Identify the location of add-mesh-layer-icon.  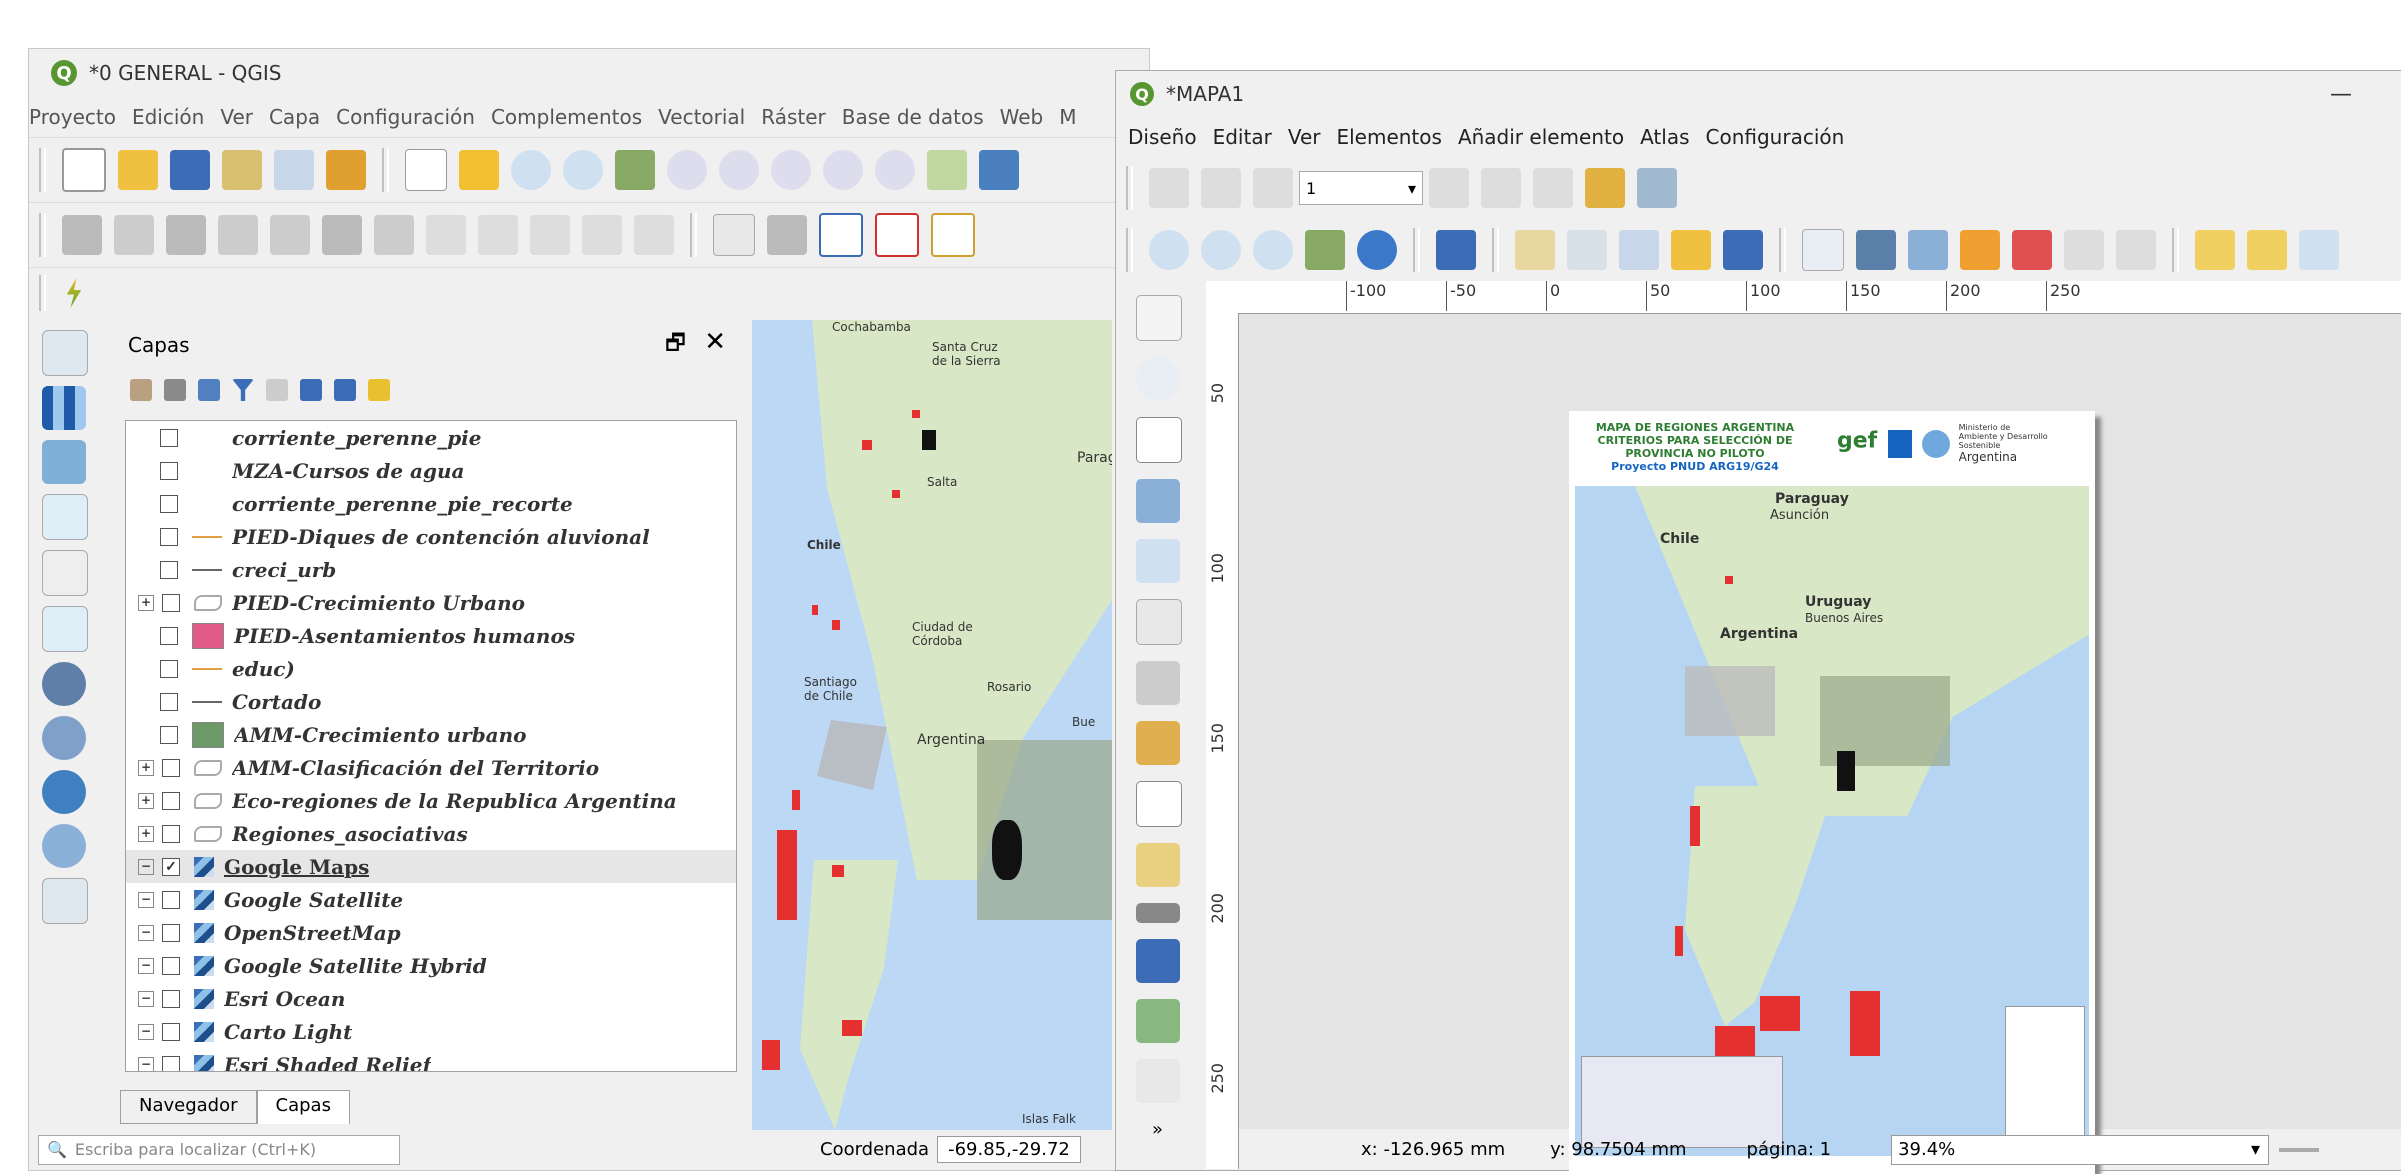
(64, 462).